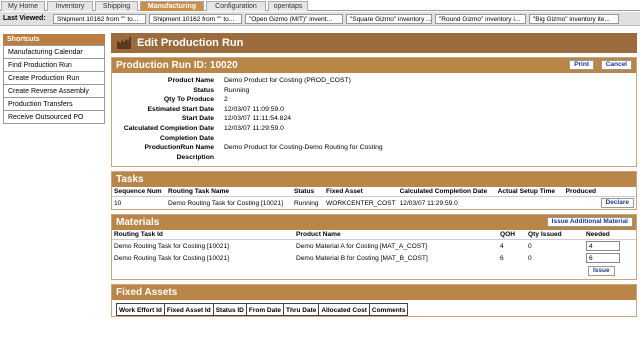  What do you see at coordinates (54, 91) in the screenshot?
I see `shortcut-create-reverse-assembly: Create Reverse Assembly` at bounding box center [54, 91].